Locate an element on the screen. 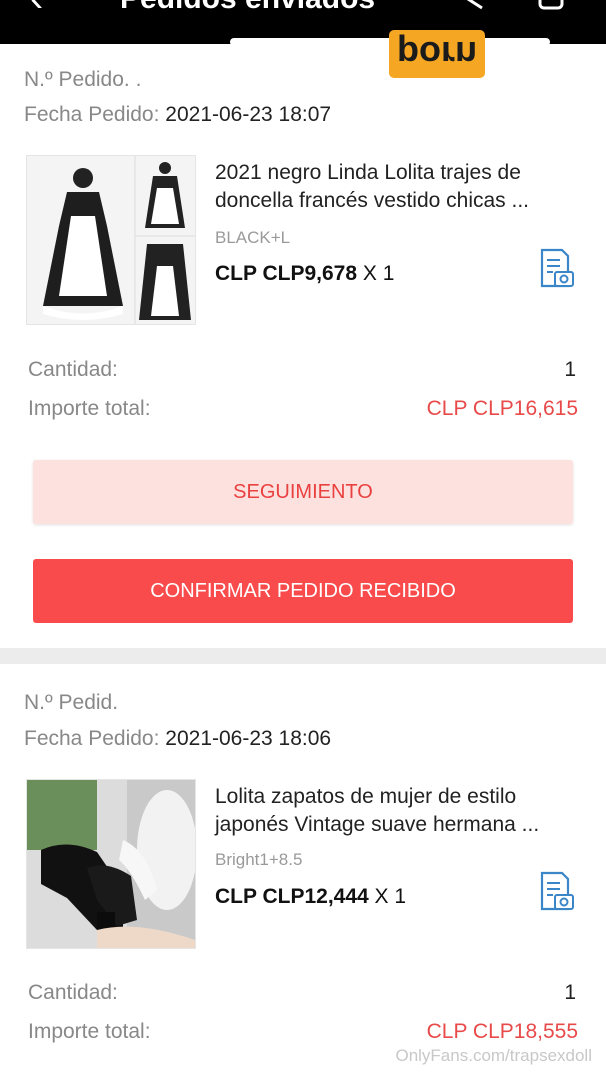  product-price: CLP CLP12,444 is located at coordinates (292, 896).